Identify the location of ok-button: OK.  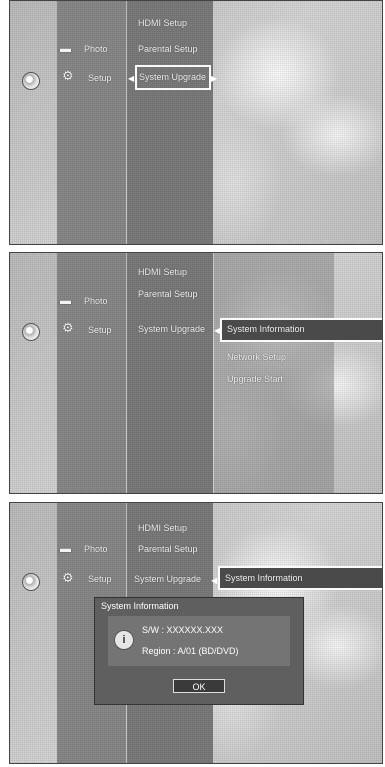
(199, 686).